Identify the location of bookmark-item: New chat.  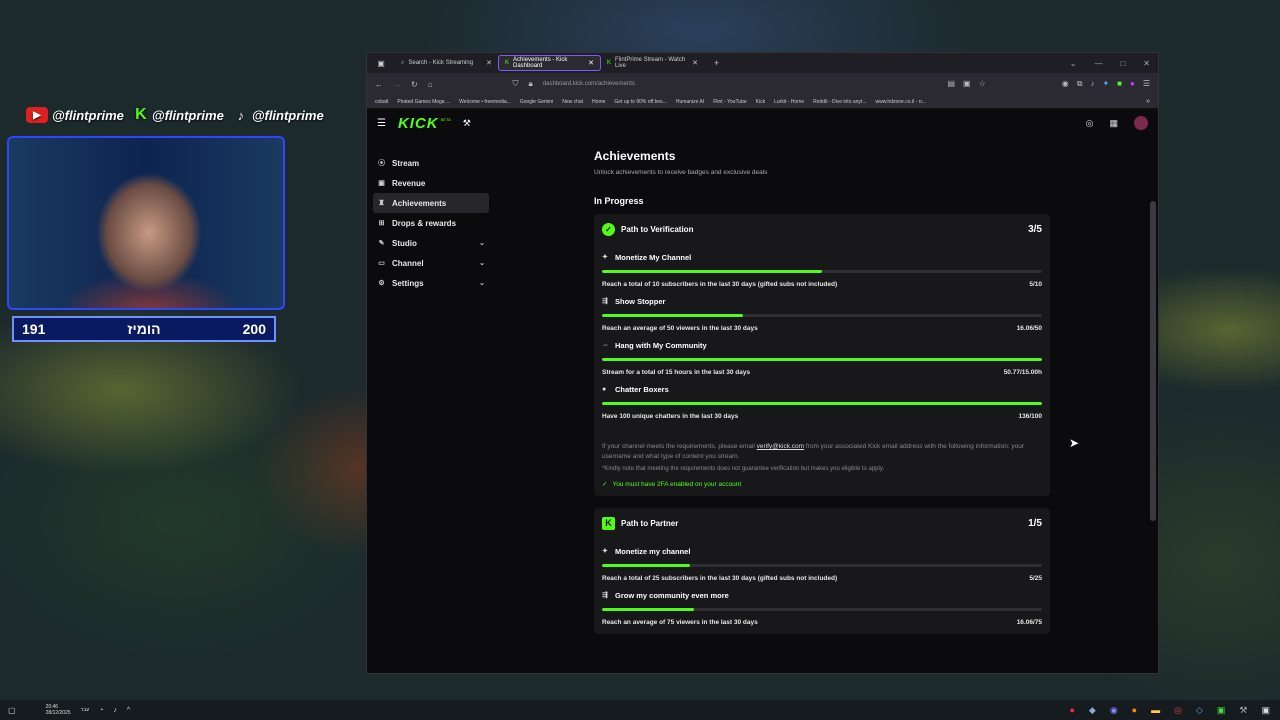
(572, 102).